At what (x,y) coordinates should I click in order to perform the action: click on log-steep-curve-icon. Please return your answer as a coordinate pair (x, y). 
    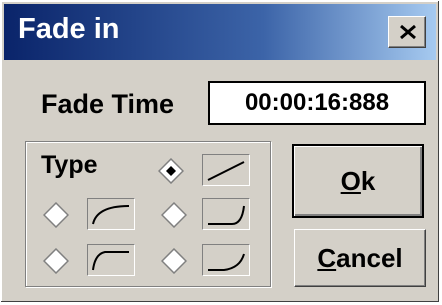
    Looking at the image, I should click on (111, 260).